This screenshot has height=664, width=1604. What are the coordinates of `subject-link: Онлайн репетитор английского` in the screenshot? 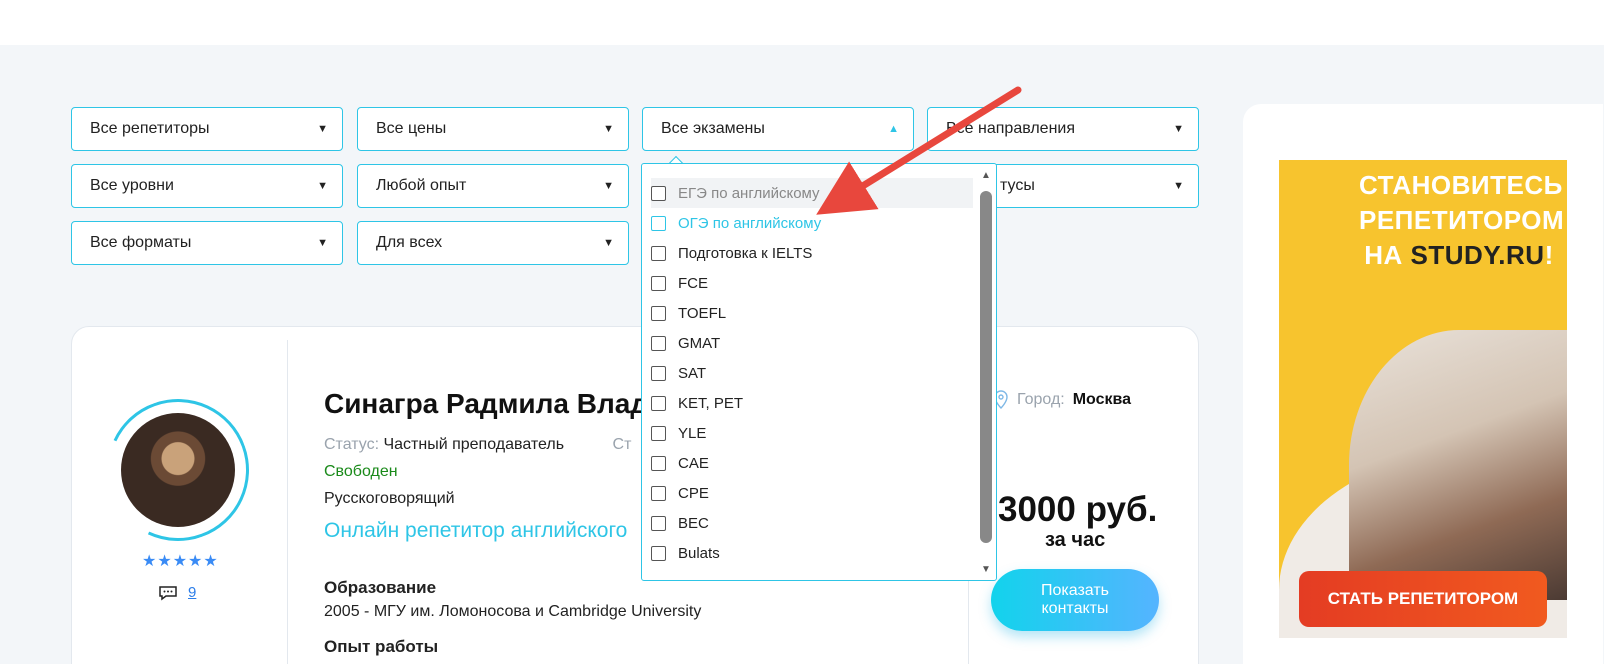 It's located at (475, 531).